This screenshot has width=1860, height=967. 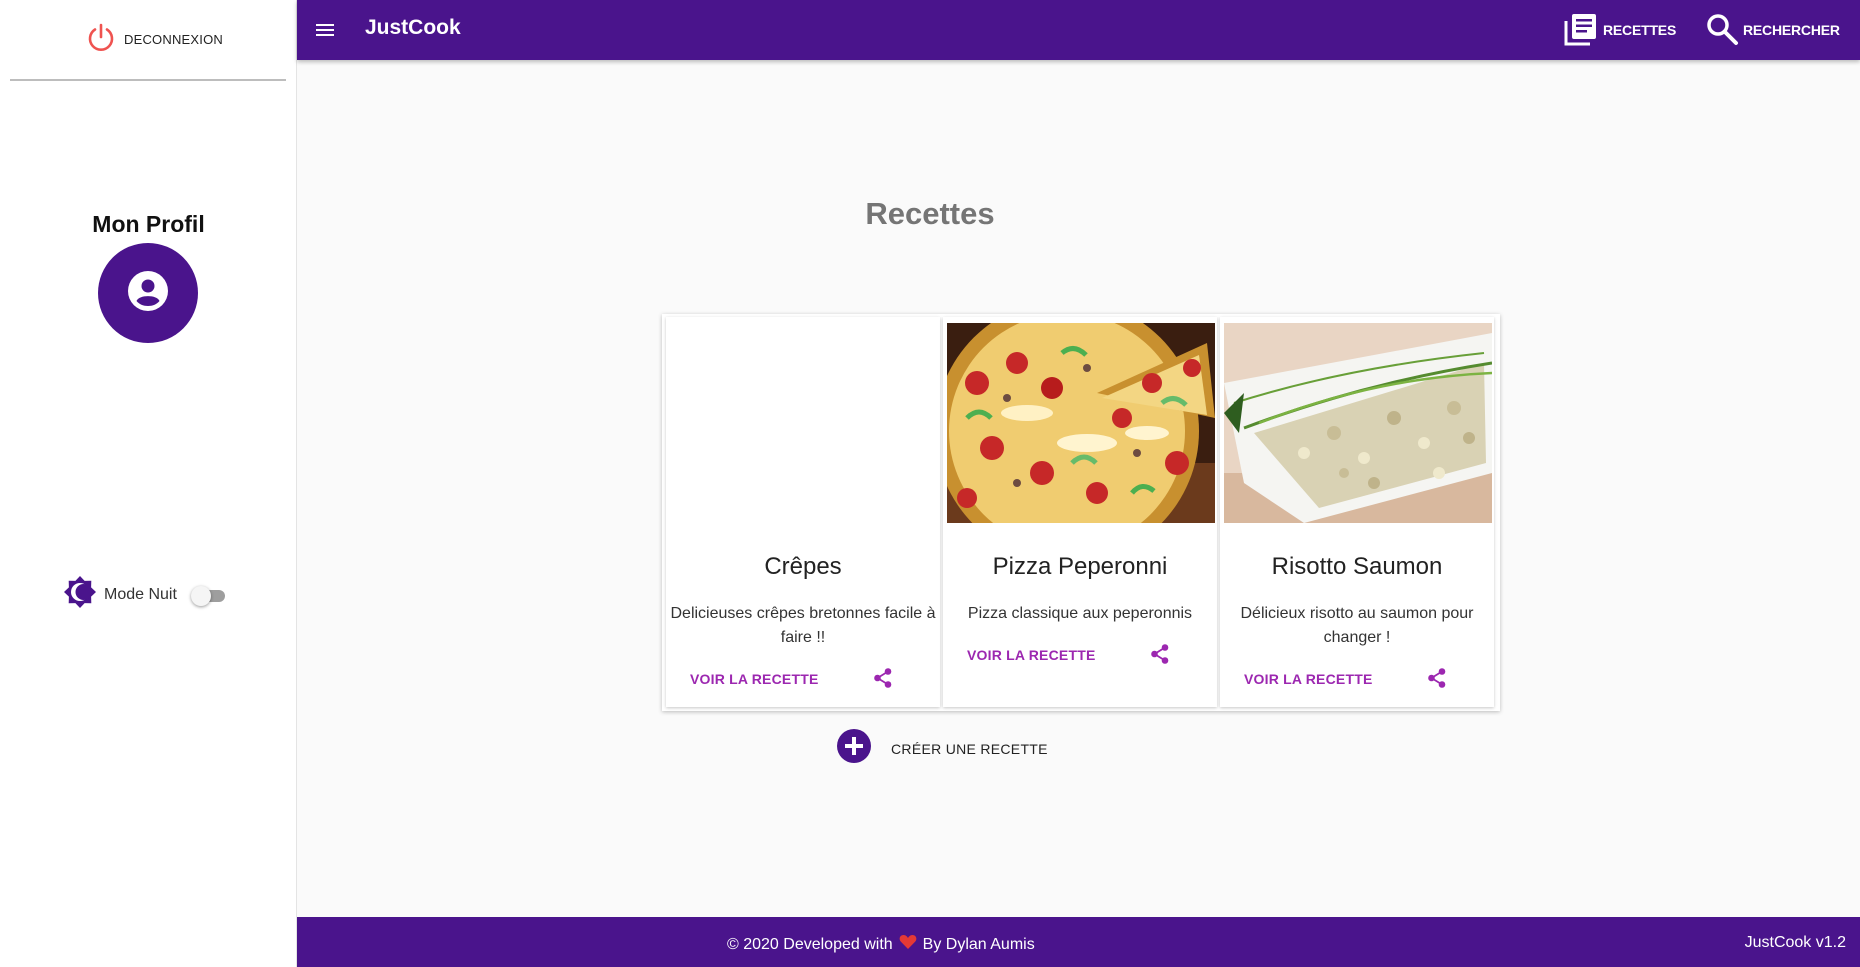 What do you see at coordinates (1640, 30) in the screenshot?
I see `nav-recettes-label: RECETTES` at bounding box center [1640, 30].